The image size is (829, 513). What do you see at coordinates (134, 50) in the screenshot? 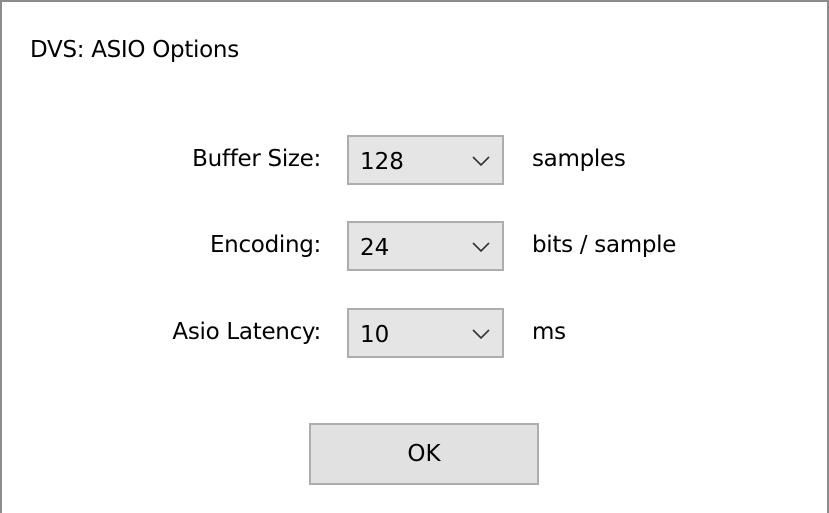
I see `dialog-title: DVS: ASIO Options` at bounding box center [134, 50].